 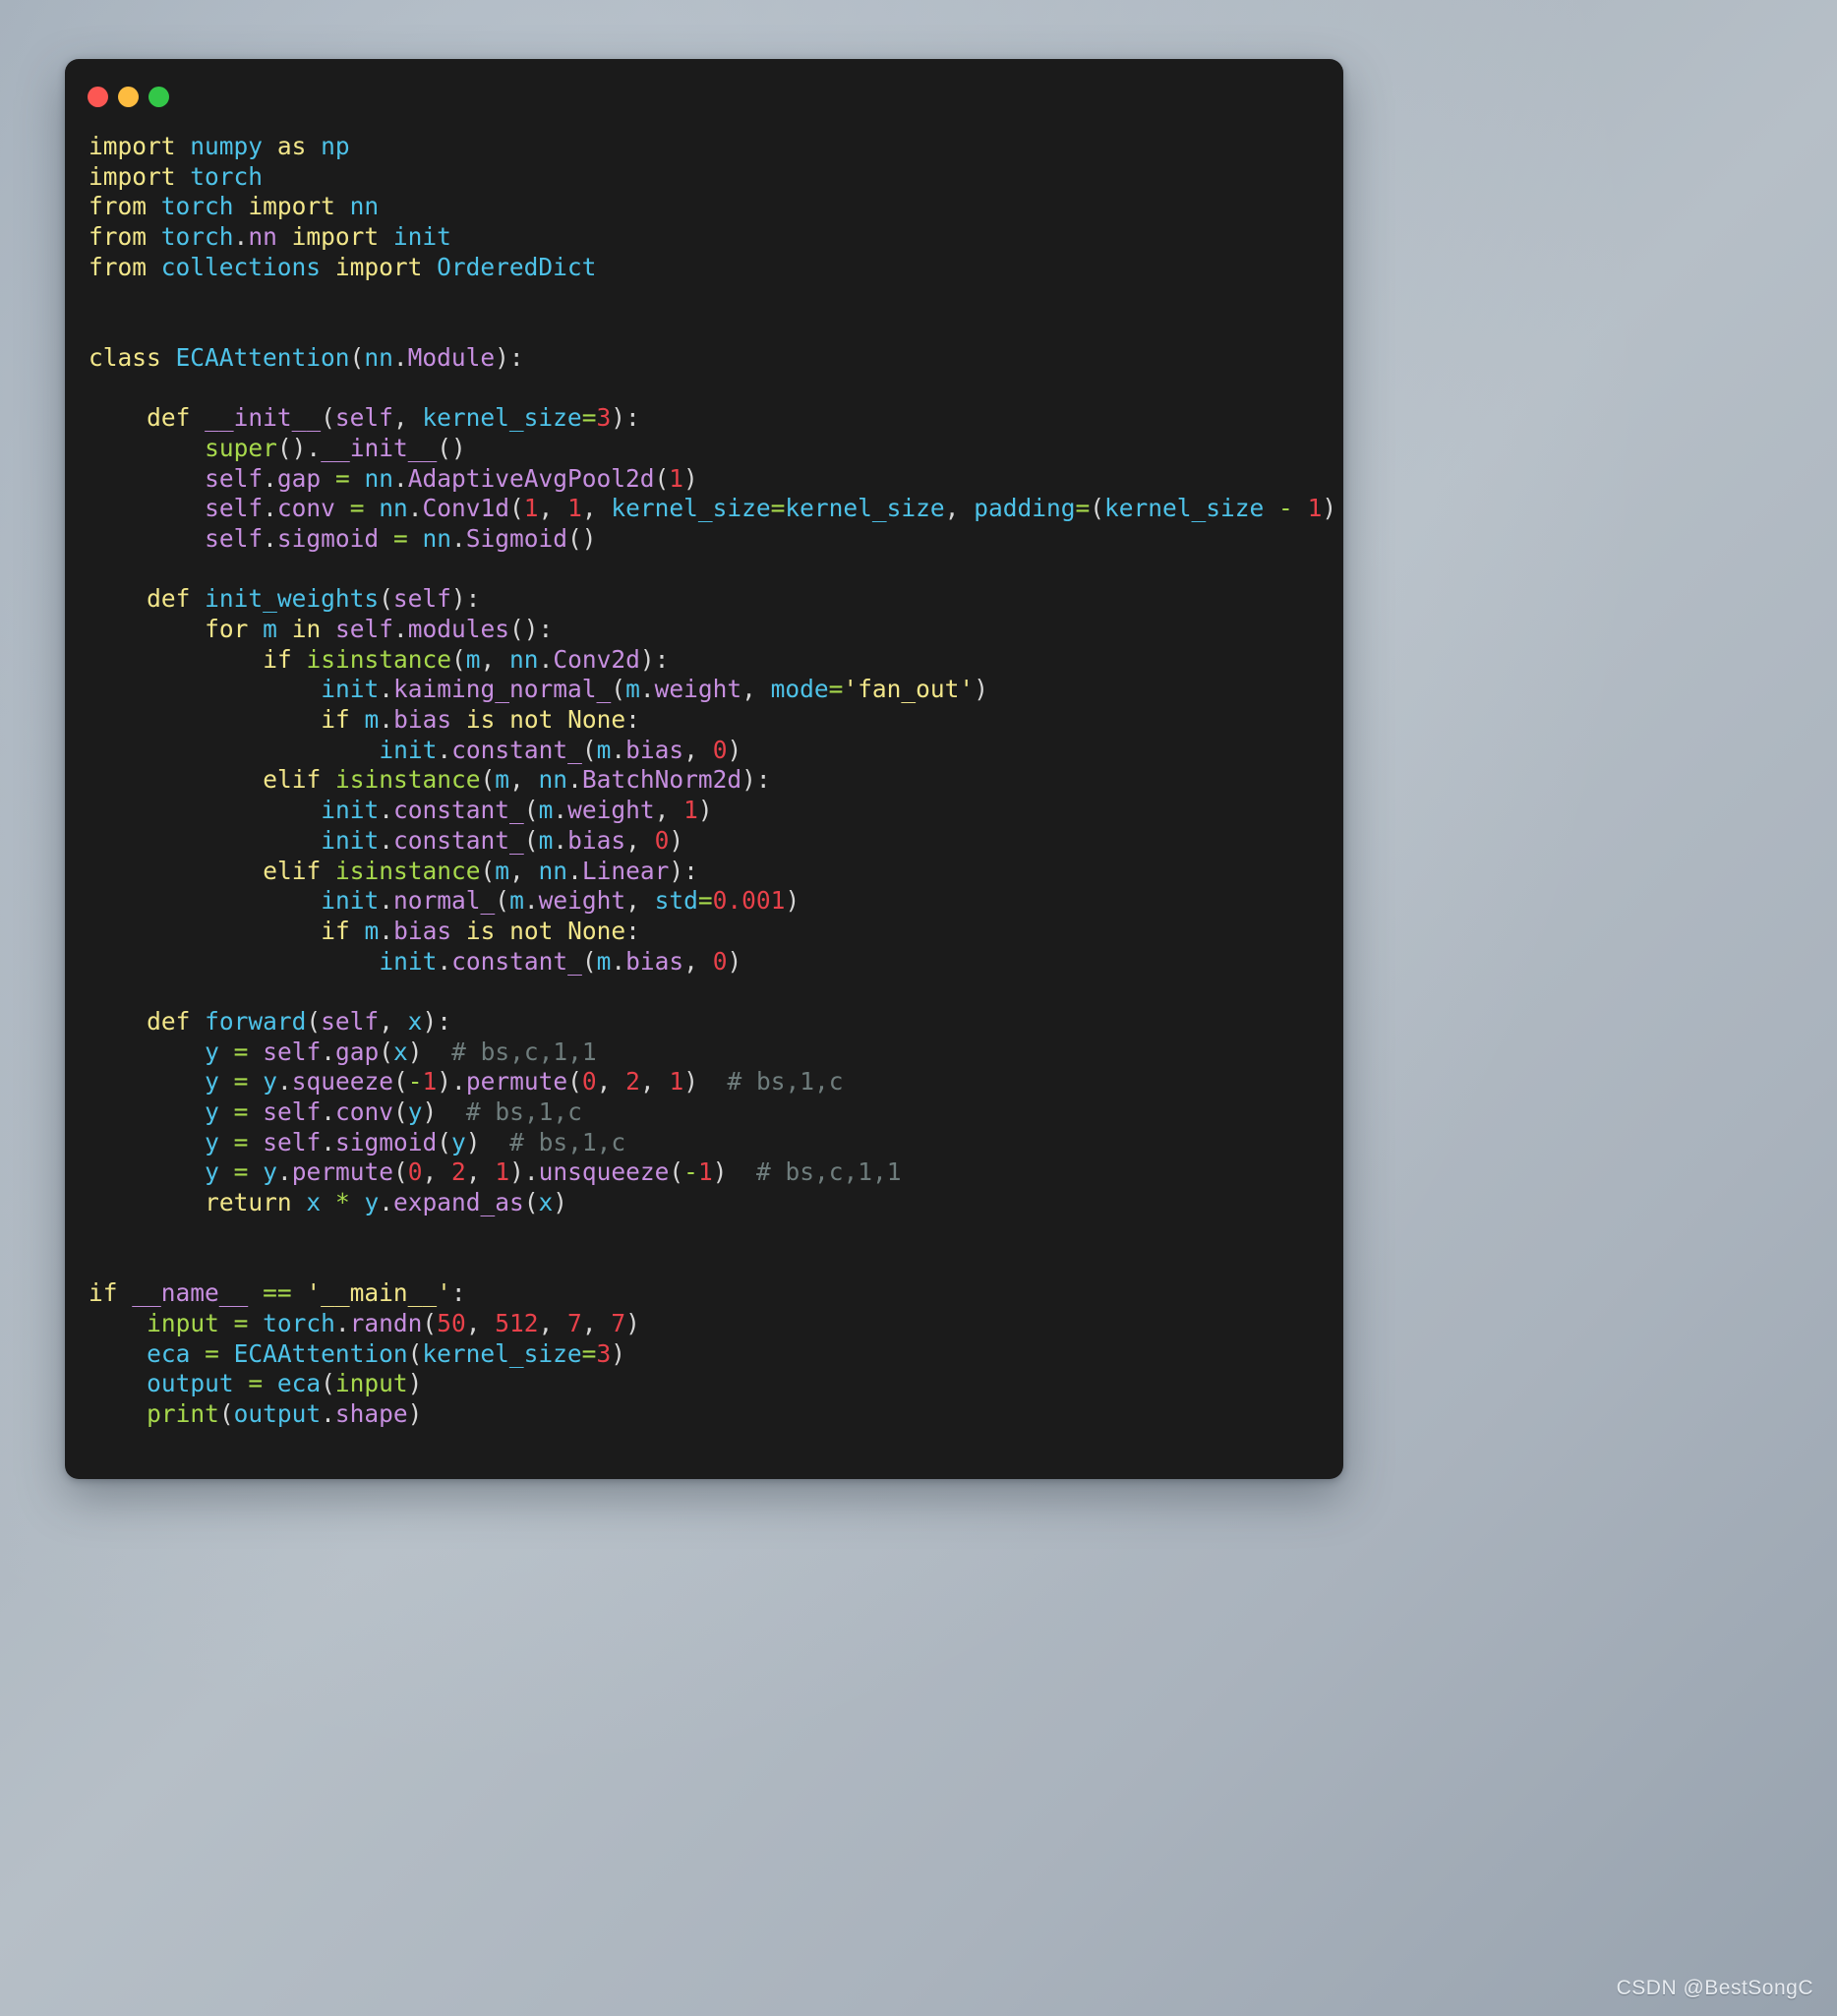 I want to click on code-line: from torch.nn import init, so click(x=716, y=237).